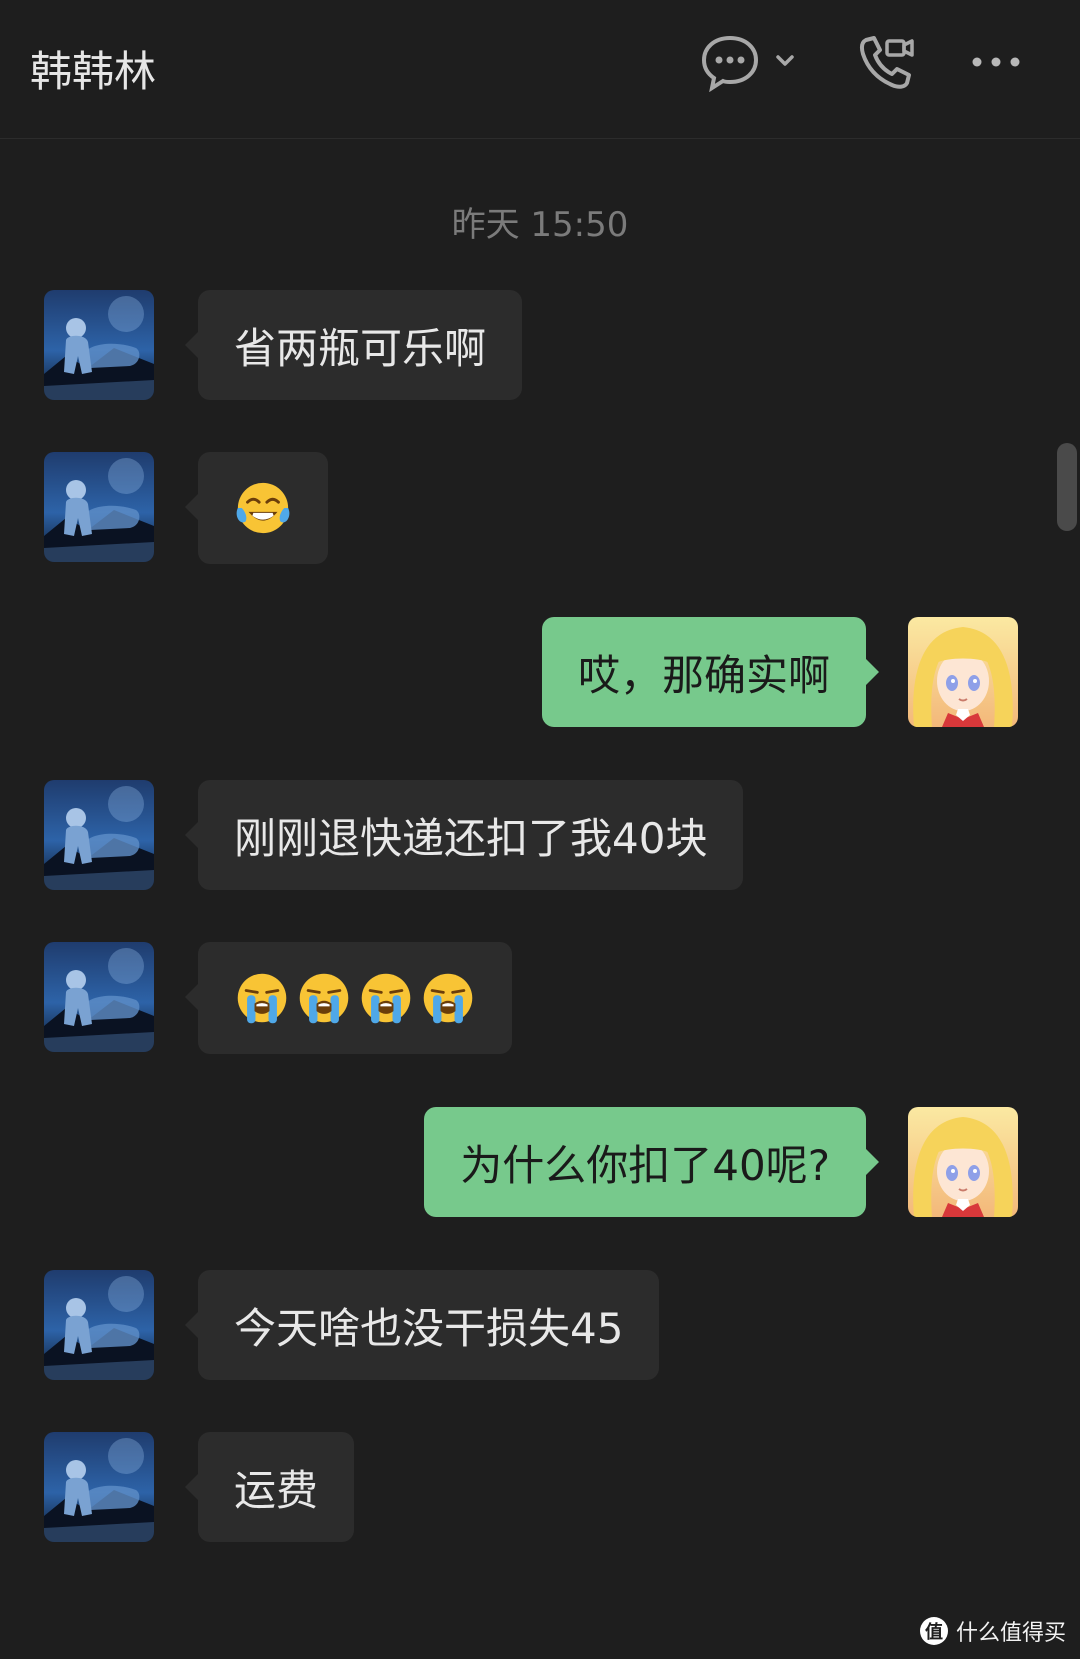  What do you see at coordinates (1010, 1633) in the screenshot?
I see `watermark-text: 什么值得买` at bounding box center [1010, 1633].